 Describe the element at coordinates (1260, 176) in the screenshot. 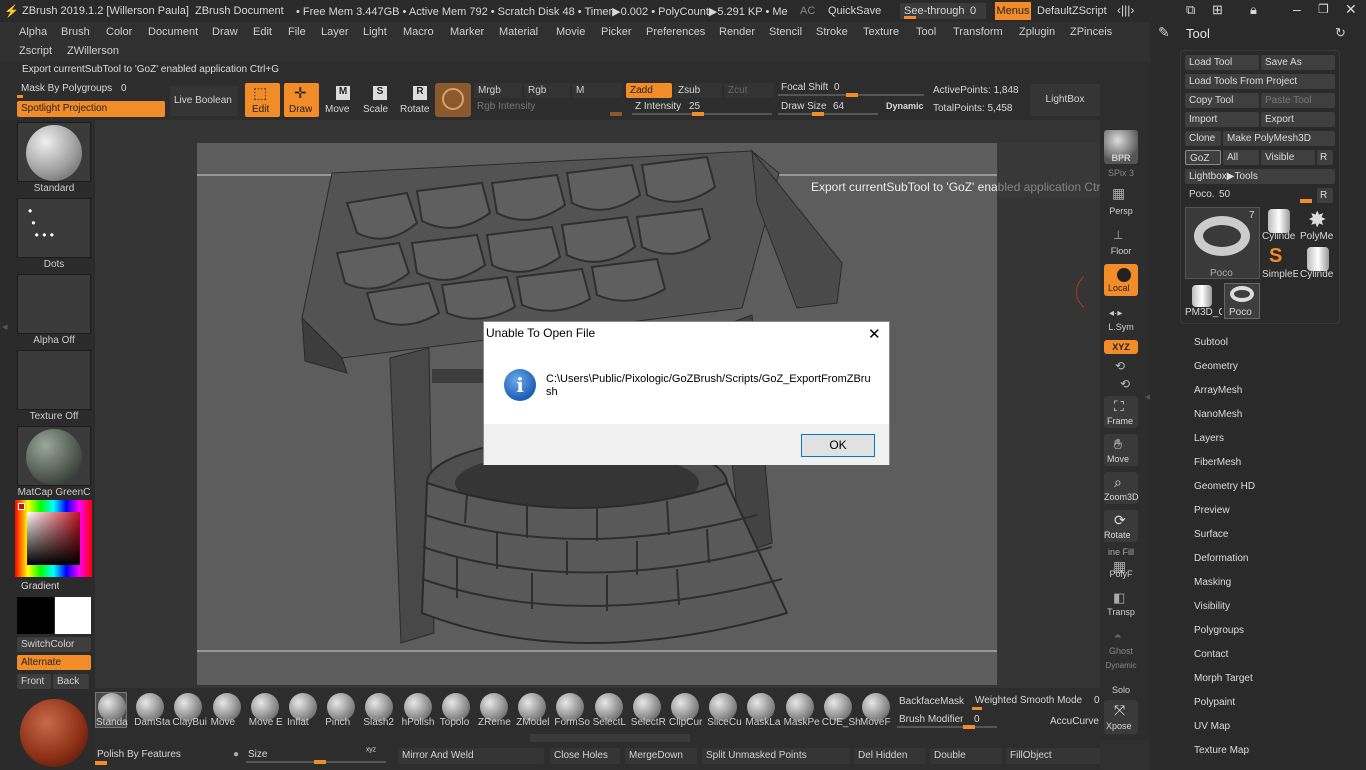

I see `lightbox-tools-button: Lightbox▶Tools` at that location.